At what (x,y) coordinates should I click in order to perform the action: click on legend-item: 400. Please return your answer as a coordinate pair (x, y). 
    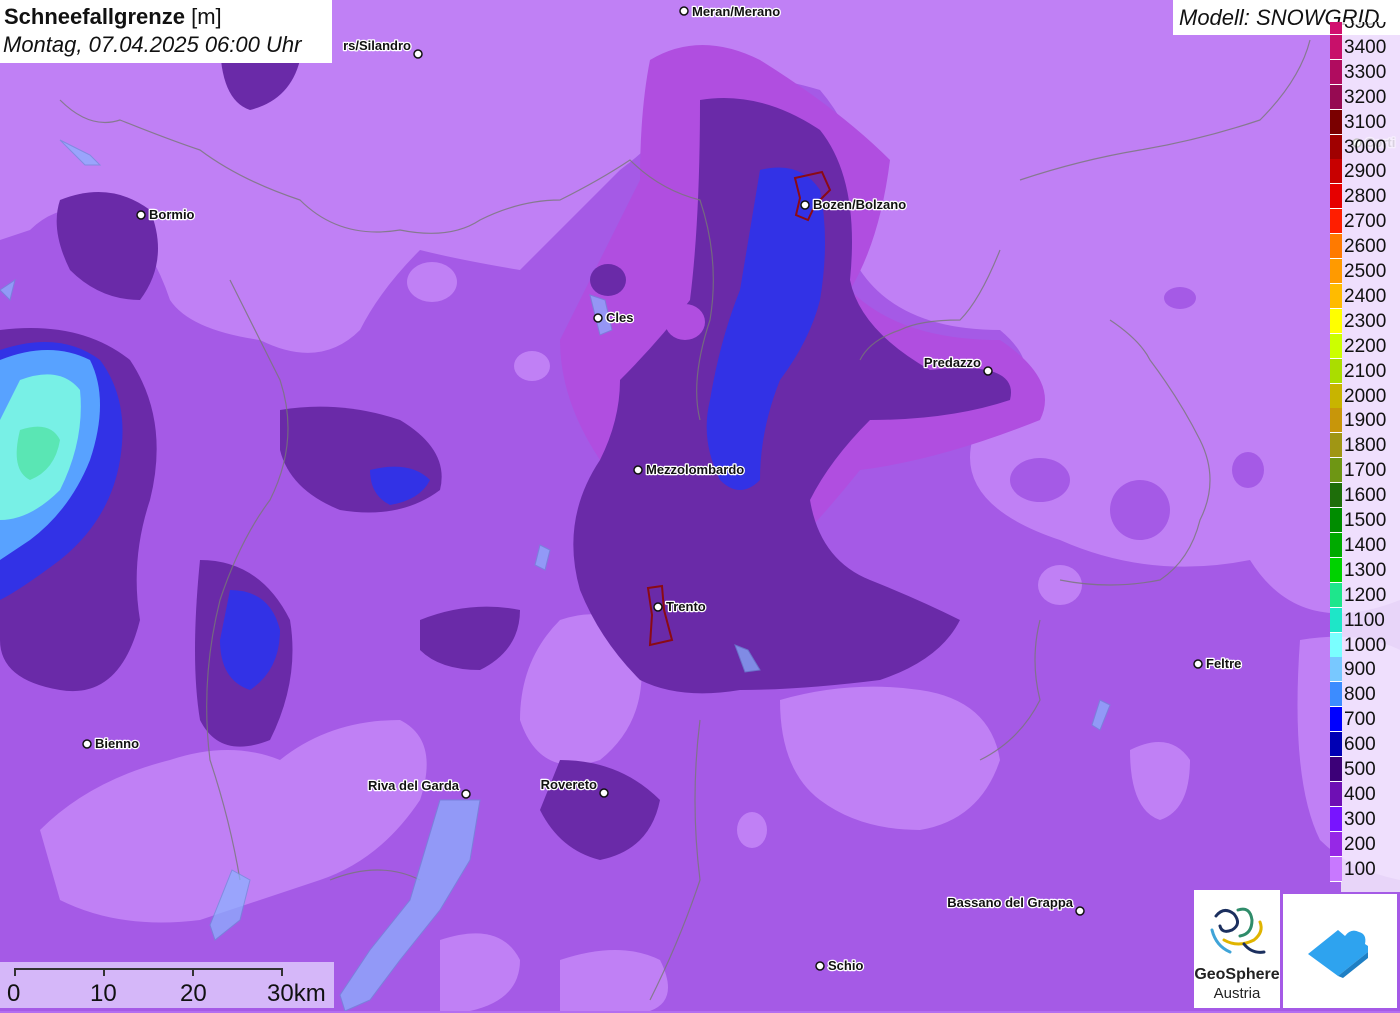
    Looking at the image, I should click on (1365, 794).